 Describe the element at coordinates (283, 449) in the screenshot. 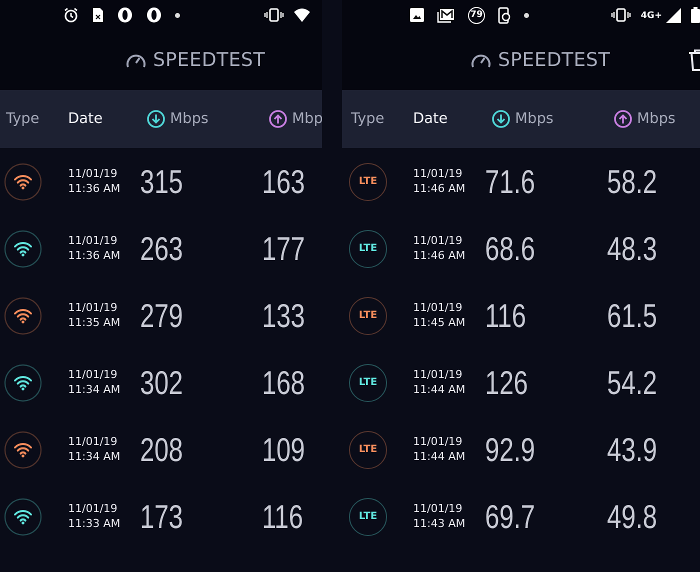

I see `upload-speed: 109` at that location.